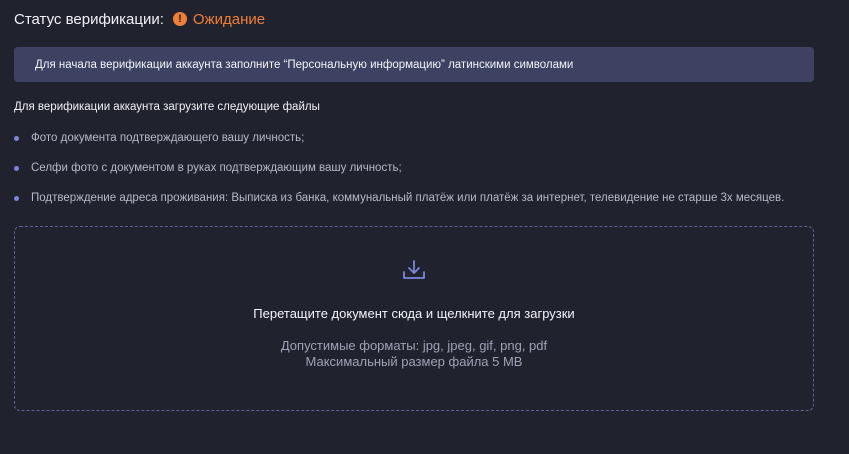 The image size is (849, 454). I want to click on exclamation-icon: !, so click(179, 19).